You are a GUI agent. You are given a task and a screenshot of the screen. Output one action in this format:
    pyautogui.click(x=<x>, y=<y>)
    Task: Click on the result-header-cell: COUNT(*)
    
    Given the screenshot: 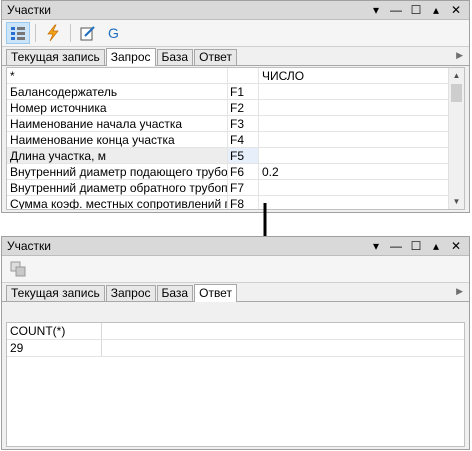 What is the action you would take?
    pyautogui.click(x=54, y=331)
    